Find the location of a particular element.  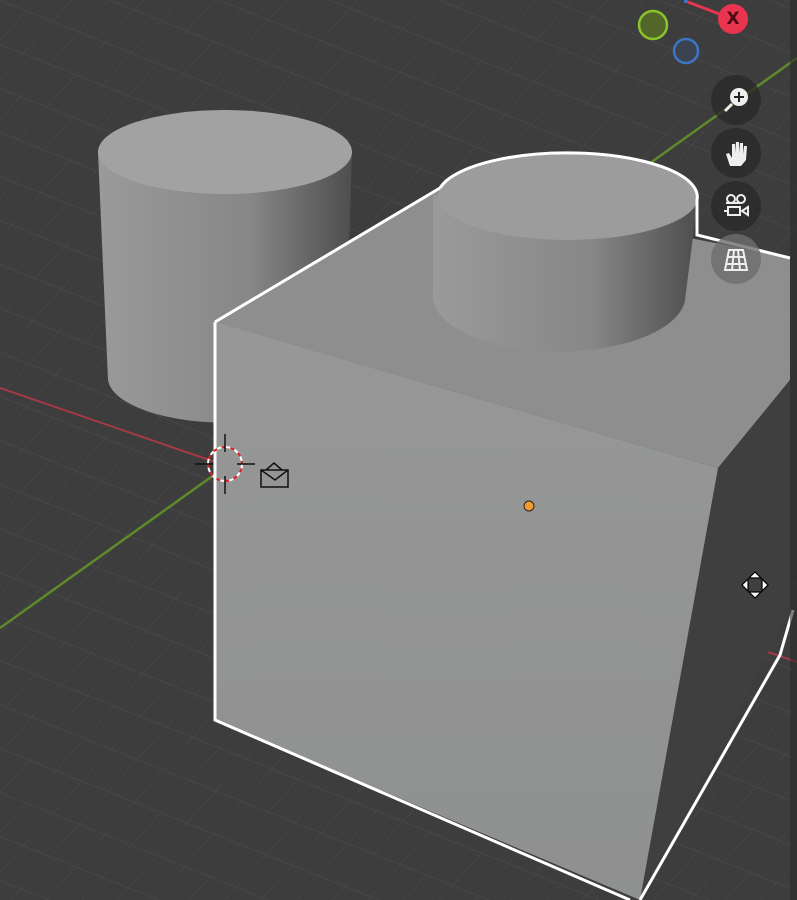

region-edge is located at coordinates (793, 450).